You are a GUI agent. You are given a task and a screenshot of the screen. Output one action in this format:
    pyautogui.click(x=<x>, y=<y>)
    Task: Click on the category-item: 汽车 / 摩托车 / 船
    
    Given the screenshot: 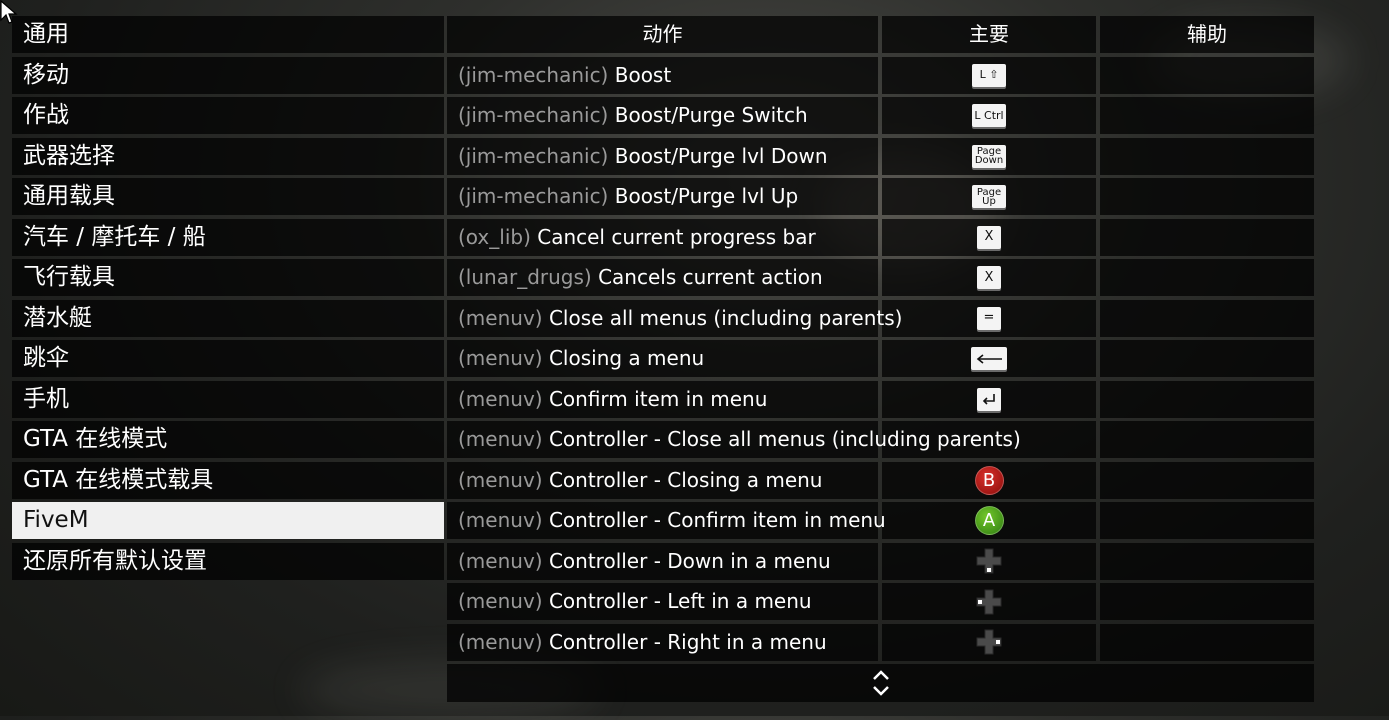 What is the action you would take?
    pyautogui.click(x=228, y=237)
    